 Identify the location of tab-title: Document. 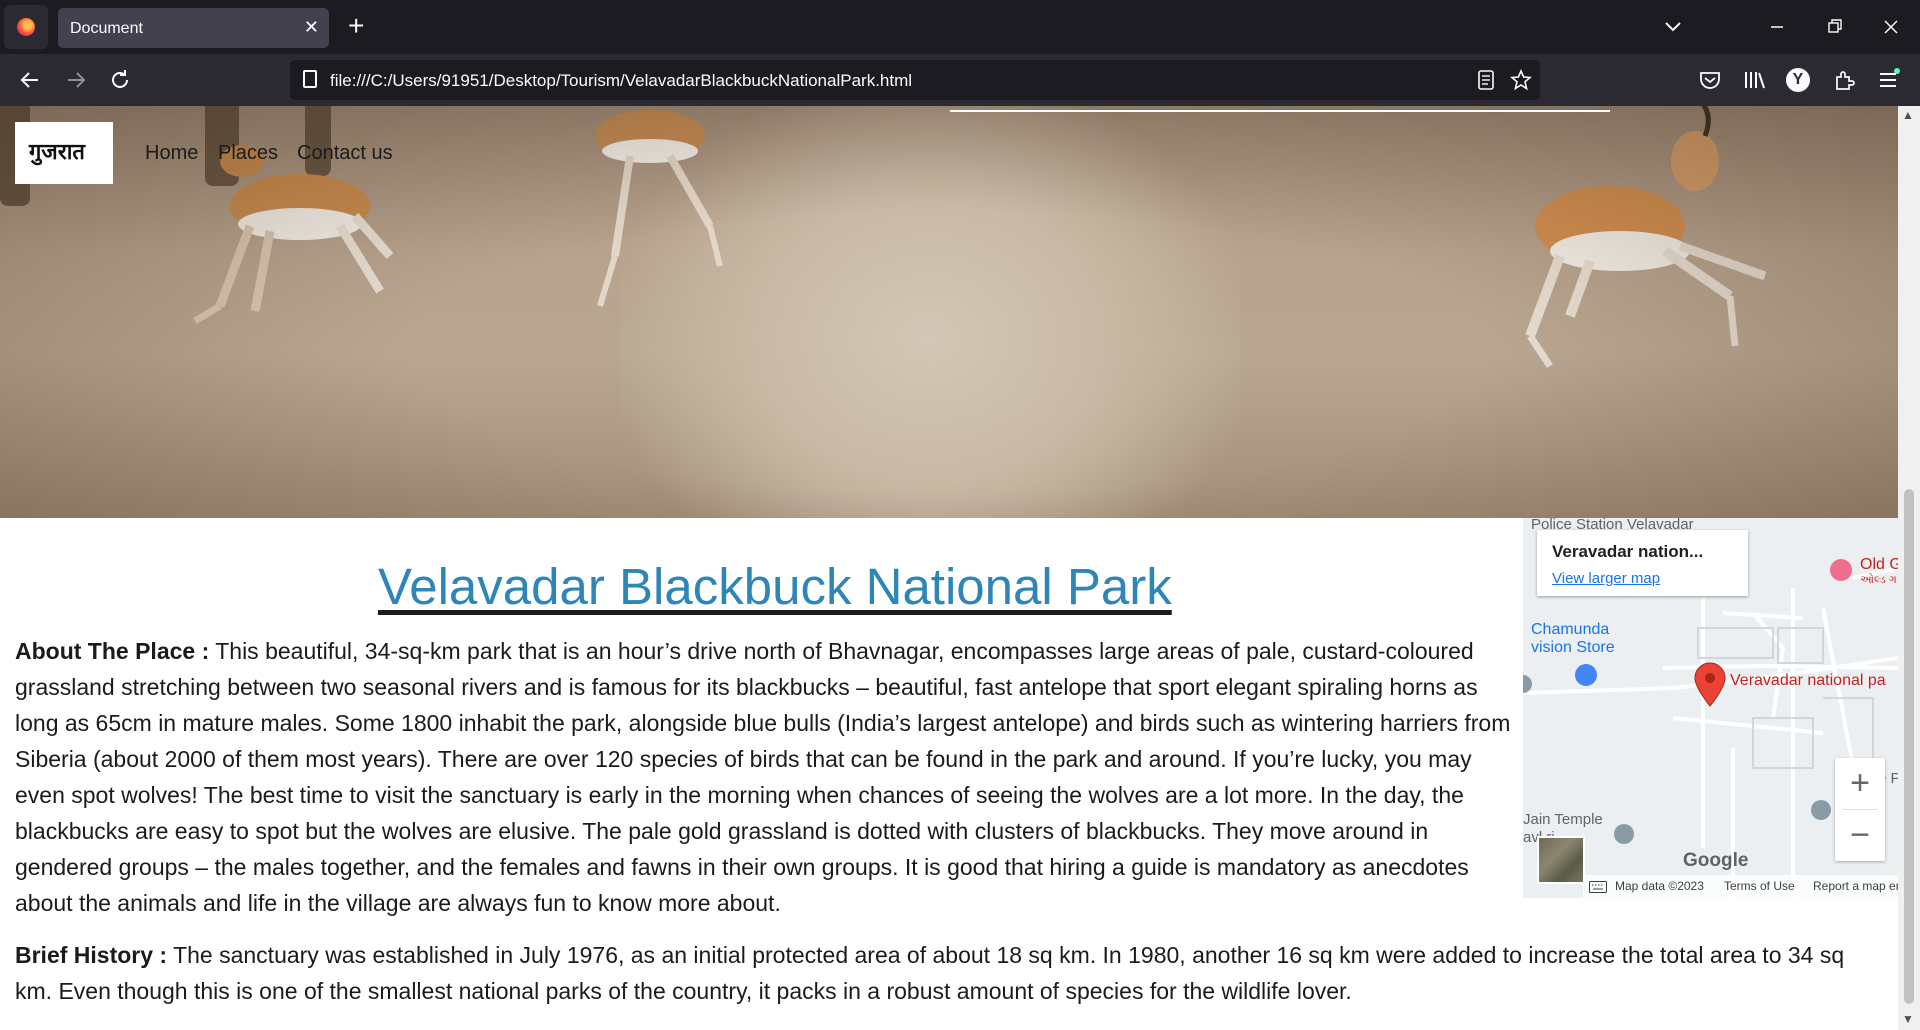
(106, 28).